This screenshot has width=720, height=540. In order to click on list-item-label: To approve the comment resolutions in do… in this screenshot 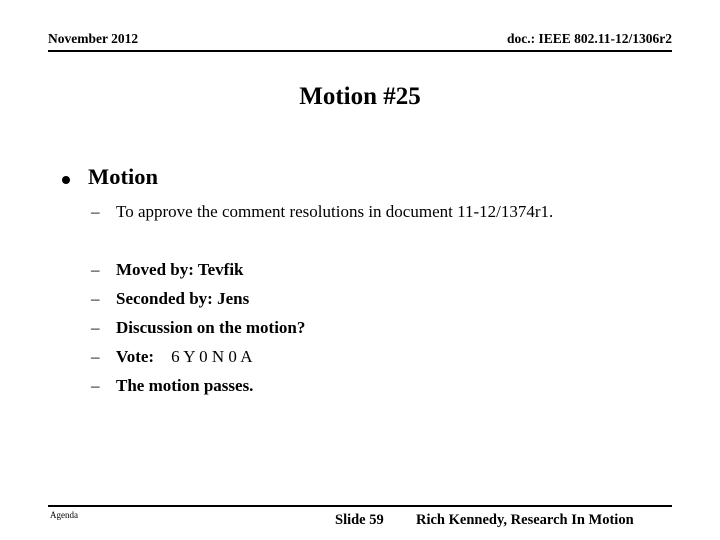, I will do `click(335, 211)`.